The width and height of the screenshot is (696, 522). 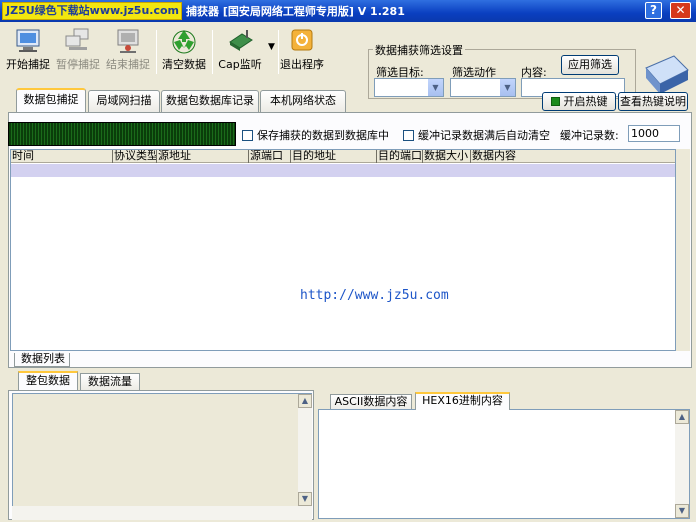 I want to click on column-header-dest-port: 目的端口, so click(x=400, y=156).